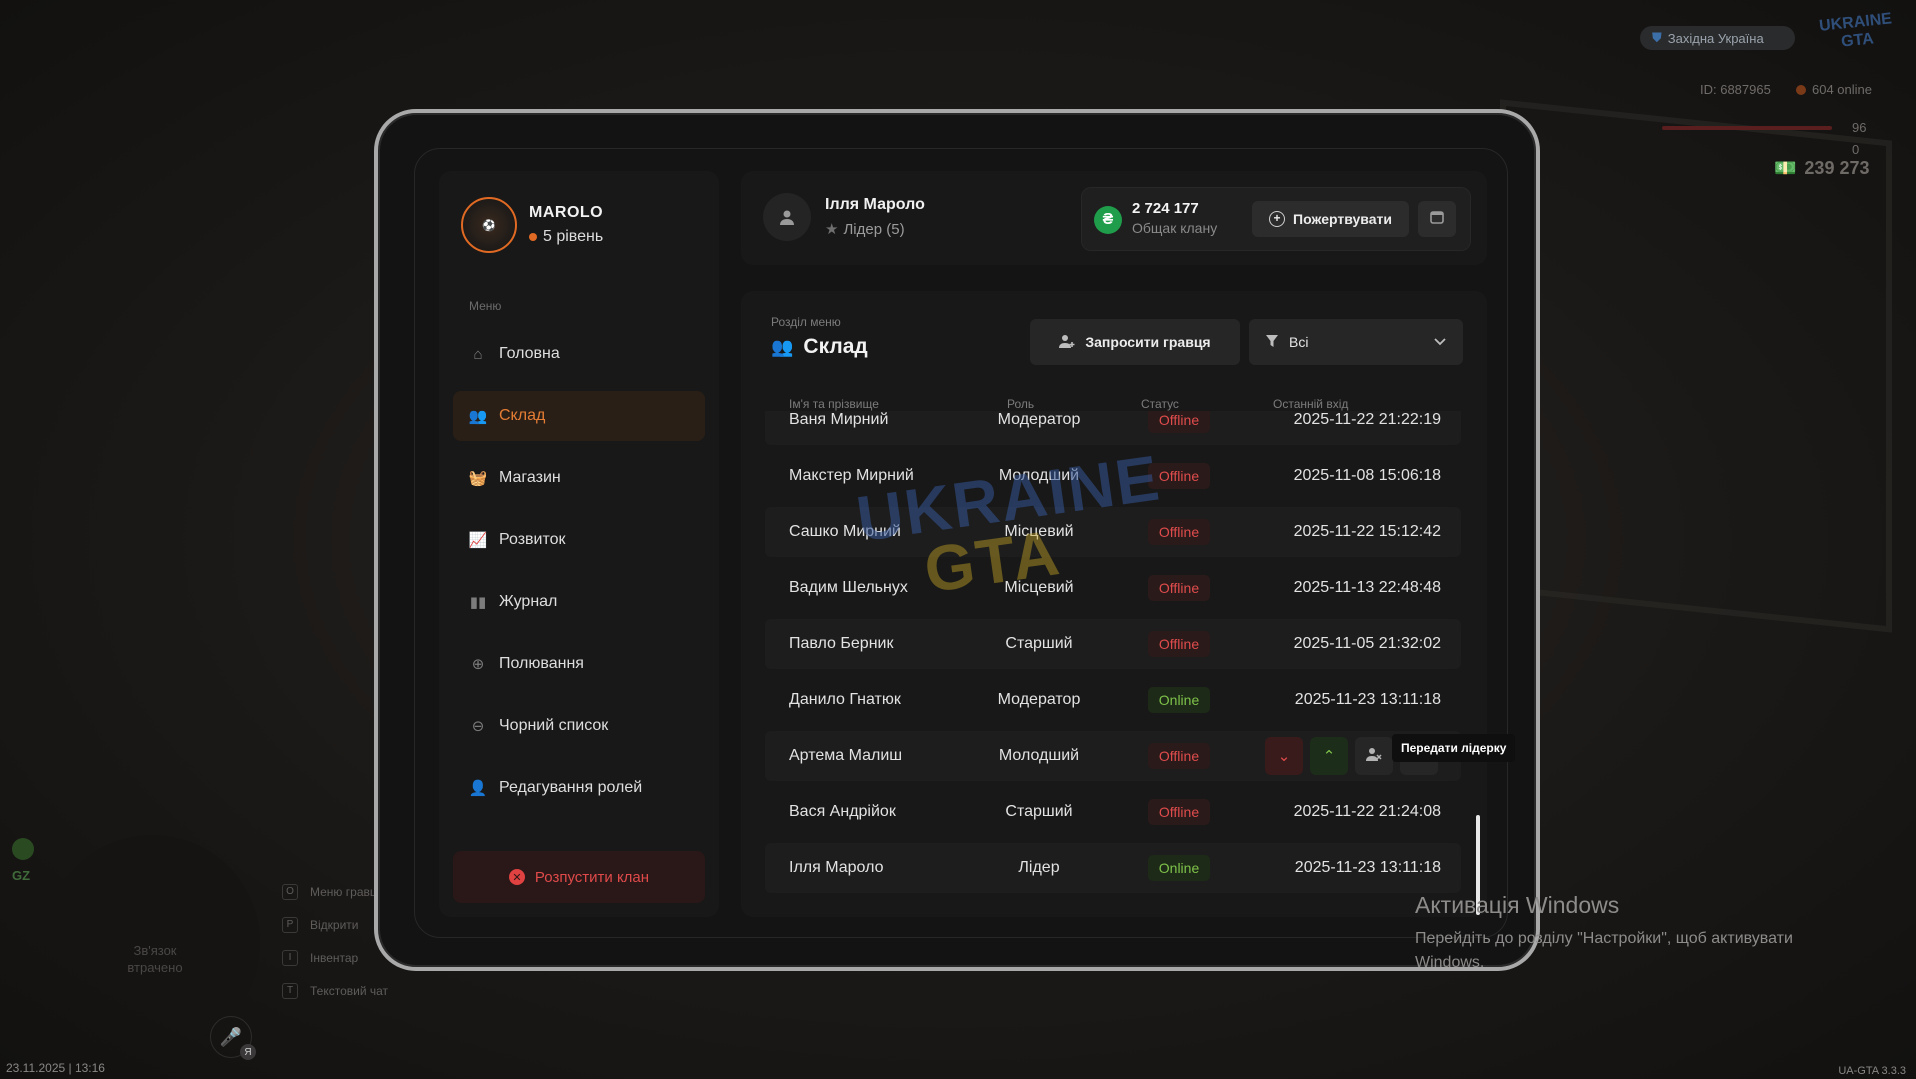  Describe the element at coordinates (21, 875) in the screenshot. I see `gz-label: GZ` at that location.